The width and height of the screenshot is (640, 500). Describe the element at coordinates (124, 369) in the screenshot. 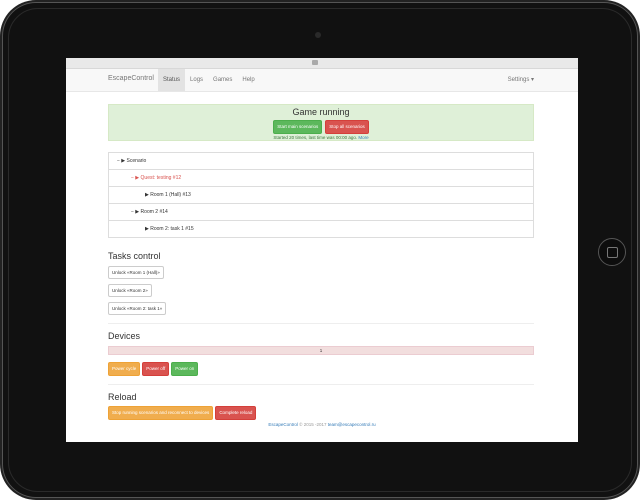

I see `power-cycle-button: Power cycle` at that location.